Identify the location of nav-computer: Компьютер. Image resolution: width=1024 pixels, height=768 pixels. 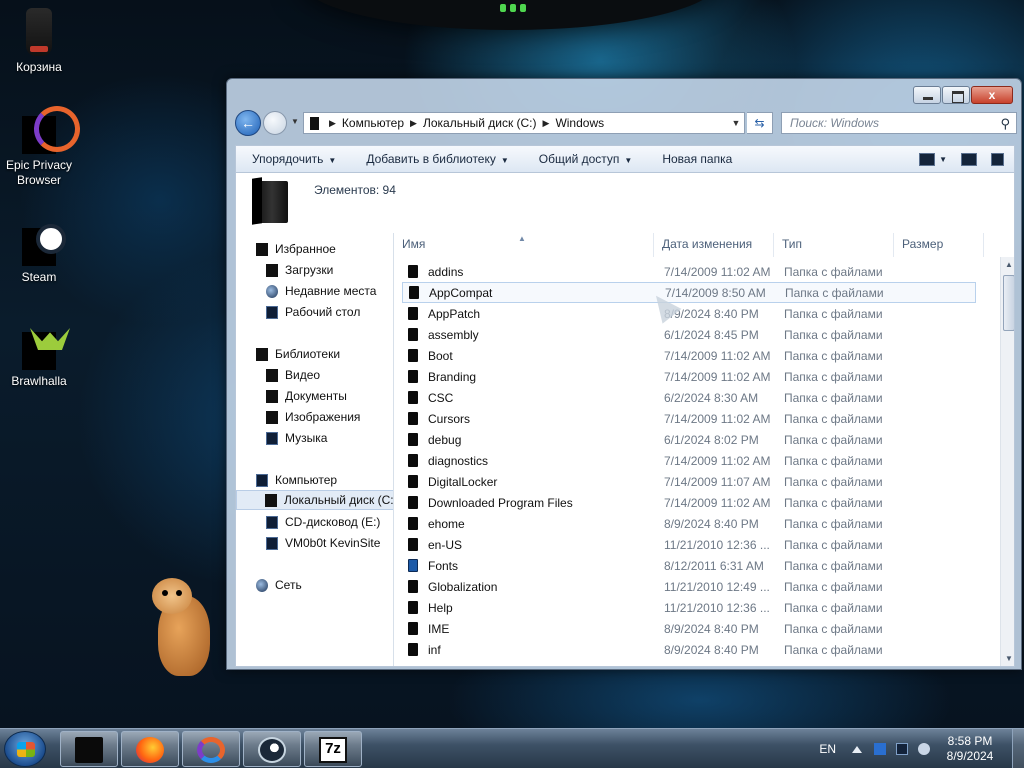
(324, 480).